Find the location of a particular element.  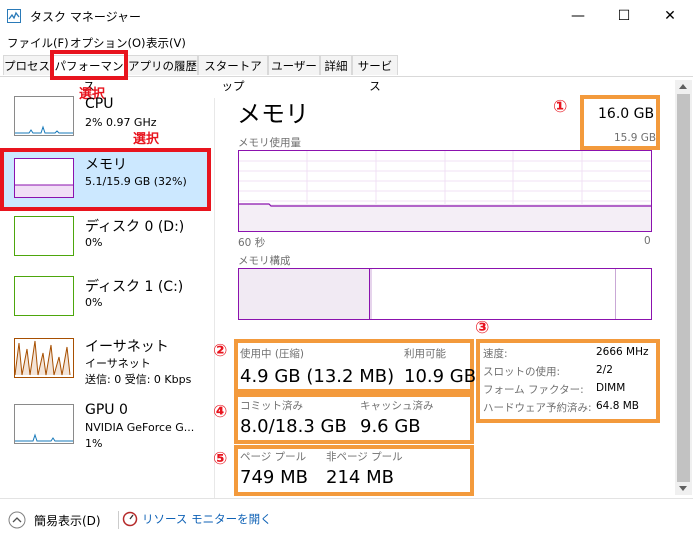

chevron-up-icon is located at coordinates (17, 520).